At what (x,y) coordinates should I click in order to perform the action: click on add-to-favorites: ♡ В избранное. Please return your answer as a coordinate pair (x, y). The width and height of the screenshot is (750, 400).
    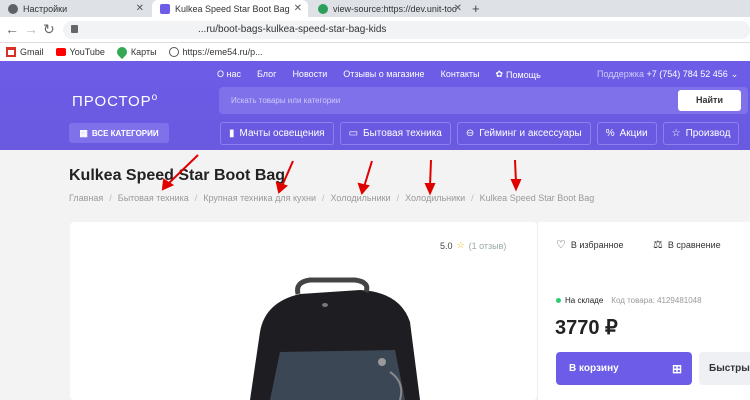
    Looking at the image, I should click on (590, 244).